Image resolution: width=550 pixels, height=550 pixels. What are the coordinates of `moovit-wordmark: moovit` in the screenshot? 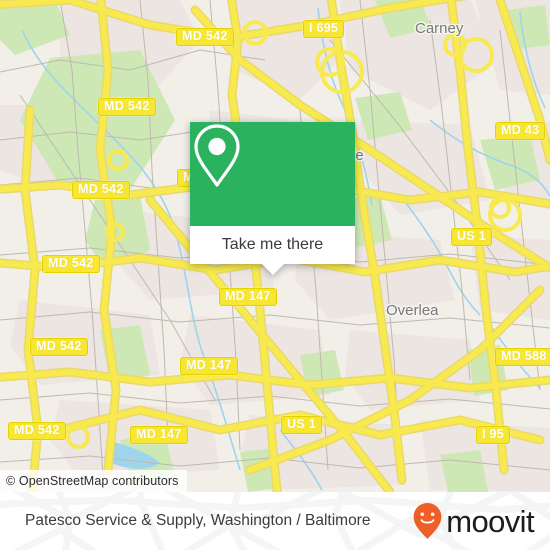 It's located at (490, 521).